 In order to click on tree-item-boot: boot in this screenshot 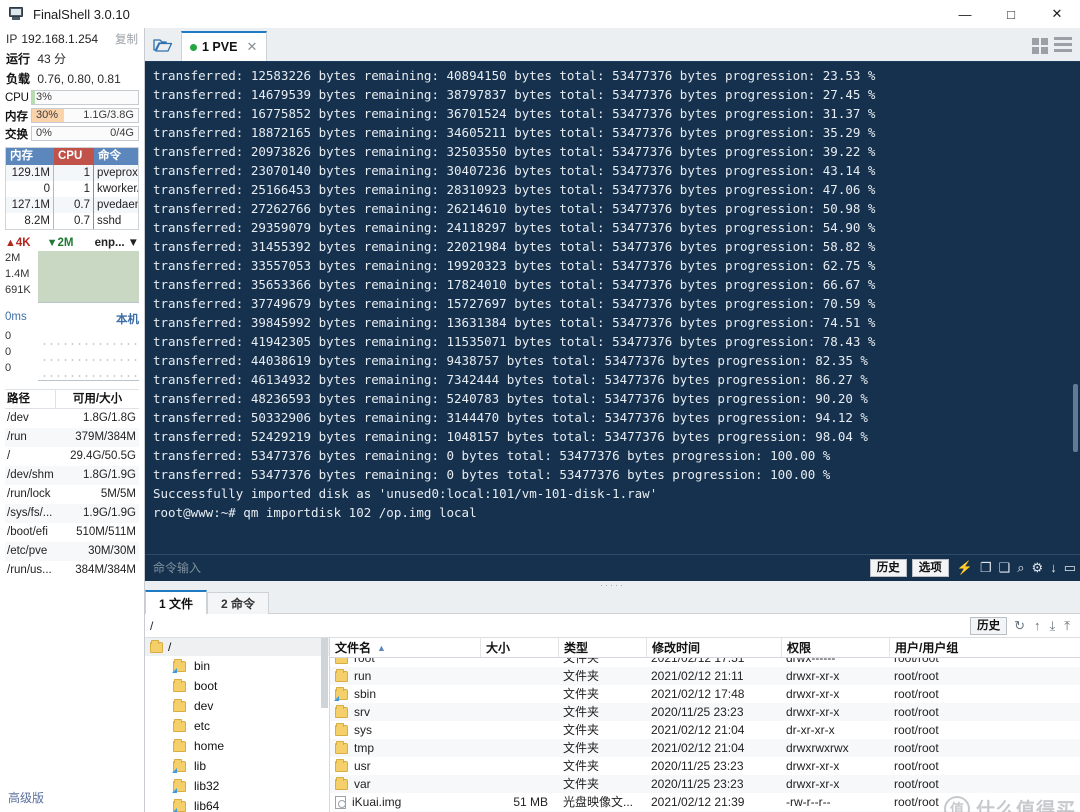, I will do `click(237, 686)`.